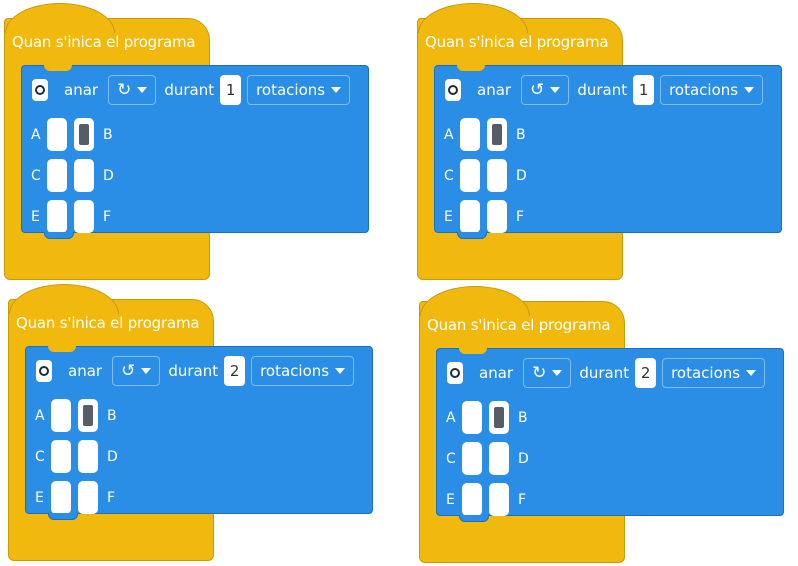  What do you see at coordinates (608, 152) in the screenshot?
I see `motor-run-block: anar ↺ durant 1 rotacions A B C D E F` at bounding box center [608, 152].